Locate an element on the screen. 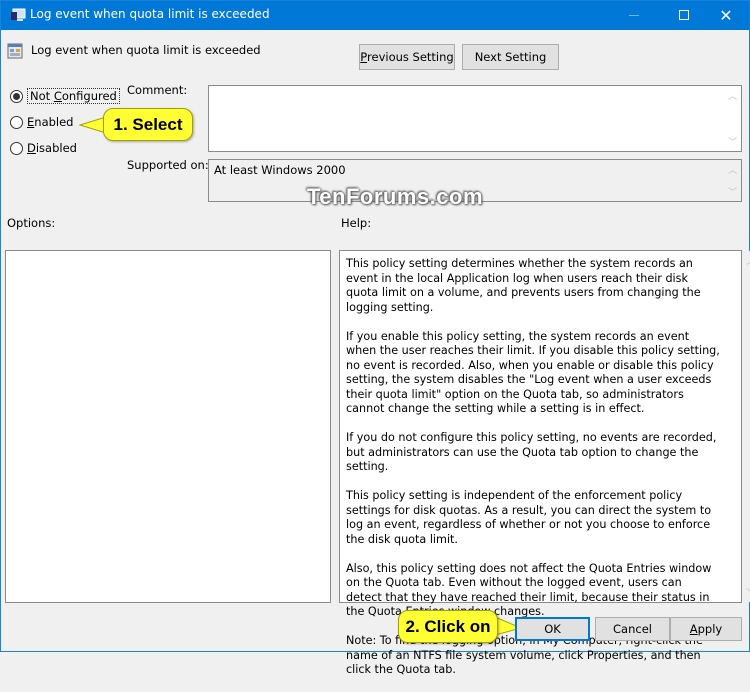 The height and width of the screenshot is (692, 750). radio-not-configured: Not Configured is located at coordinates (65, 96).